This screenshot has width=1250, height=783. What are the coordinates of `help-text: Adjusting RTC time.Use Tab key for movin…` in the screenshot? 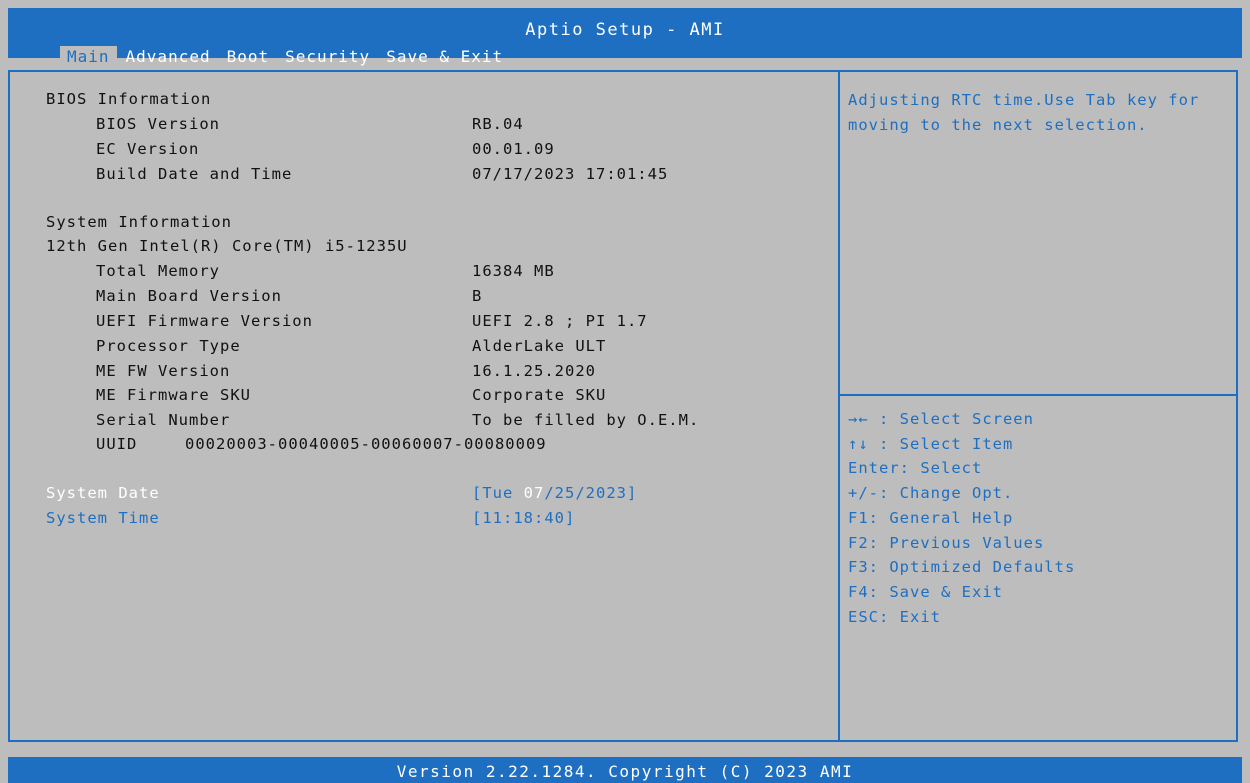 It's located at (1024, 112).